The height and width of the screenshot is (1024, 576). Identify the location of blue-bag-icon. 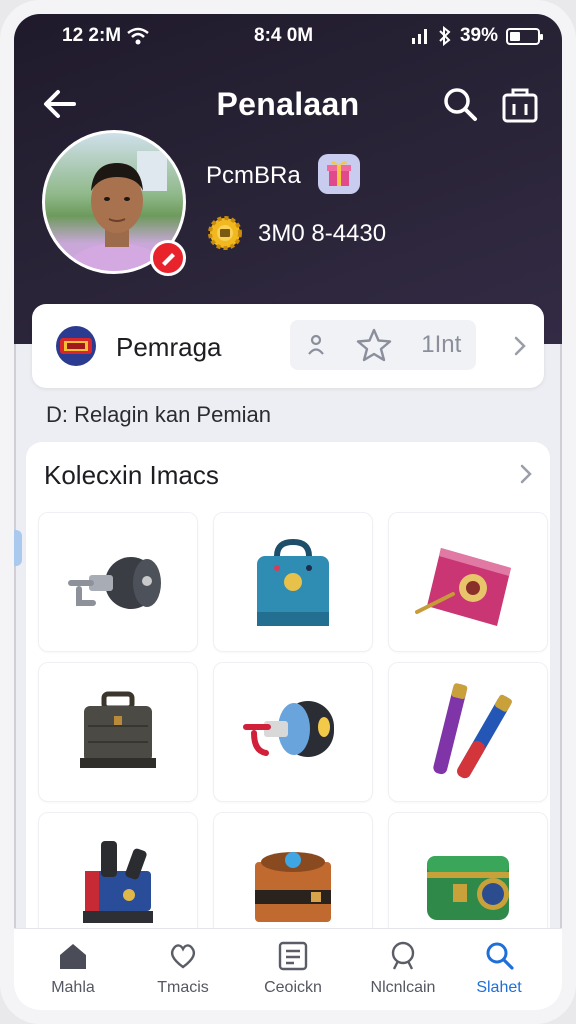
(293, 582).